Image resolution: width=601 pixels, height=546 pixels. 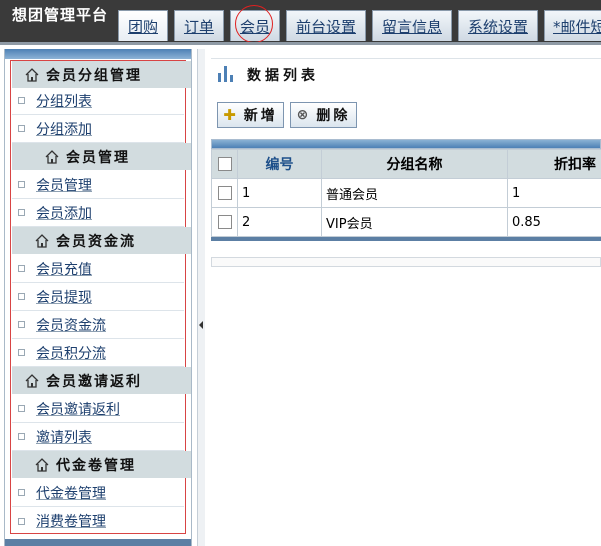 I want to click on menu-group-header: 会员资金流, so click(x=101, y=240).